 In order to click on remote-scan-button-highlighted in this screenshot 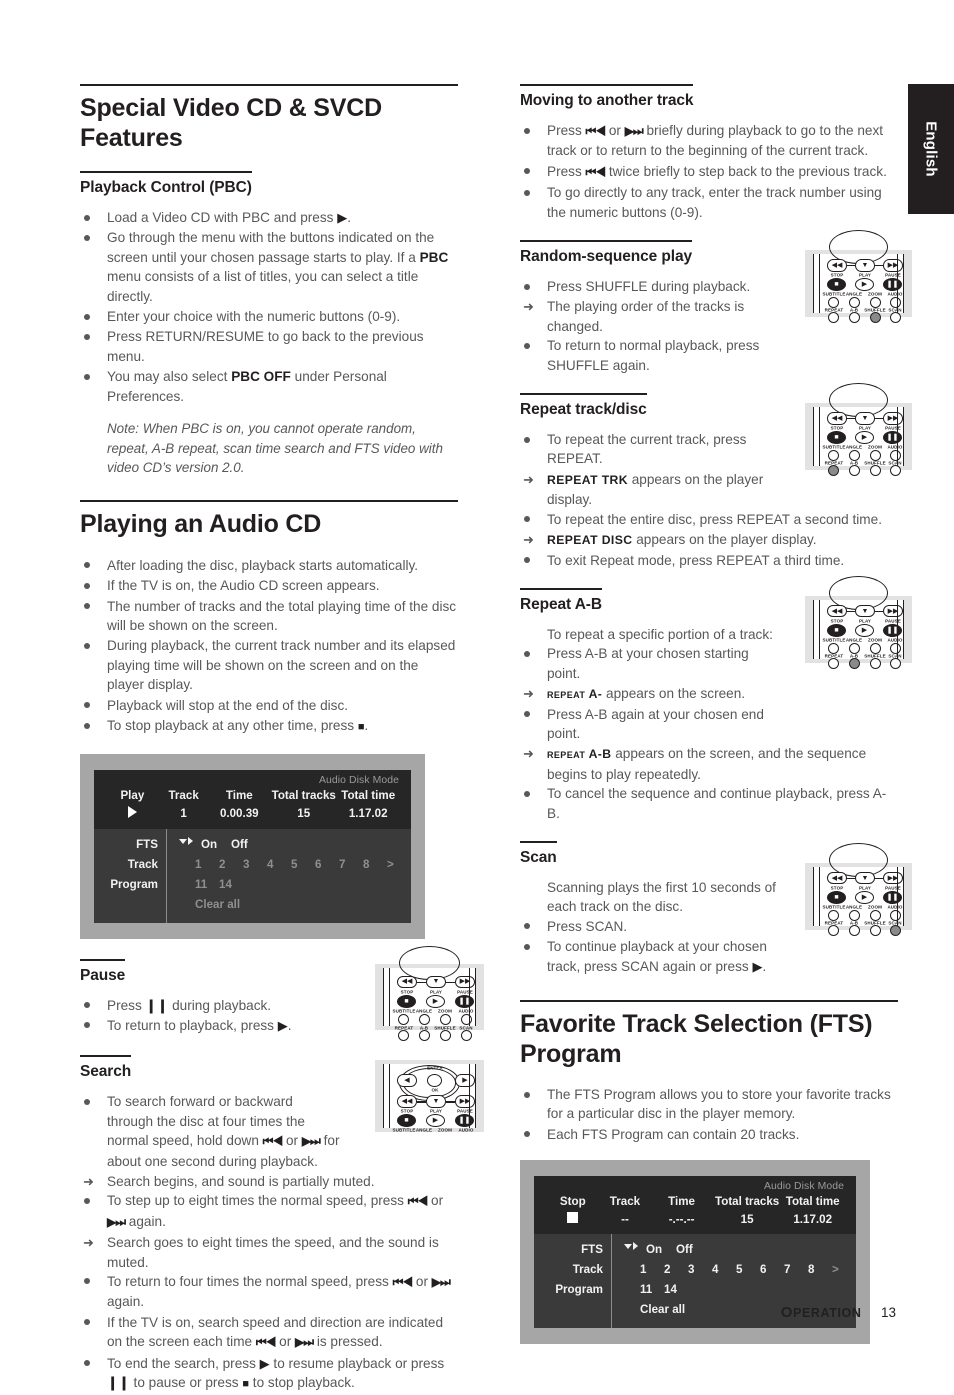, I will do `click(895, 930)`.